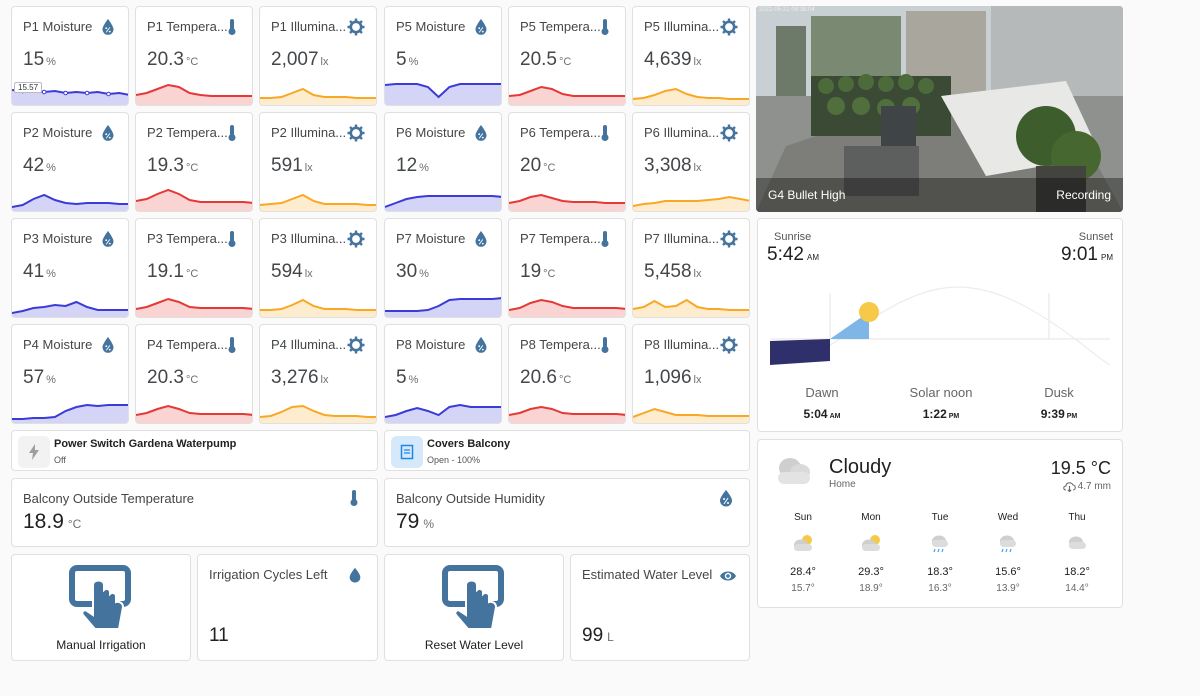 Image resolution: width=1200 pixels, height=696 pixels. I want to click on estimated-water-level-card: Estimated Water Level 99 L, so click(660, 607).